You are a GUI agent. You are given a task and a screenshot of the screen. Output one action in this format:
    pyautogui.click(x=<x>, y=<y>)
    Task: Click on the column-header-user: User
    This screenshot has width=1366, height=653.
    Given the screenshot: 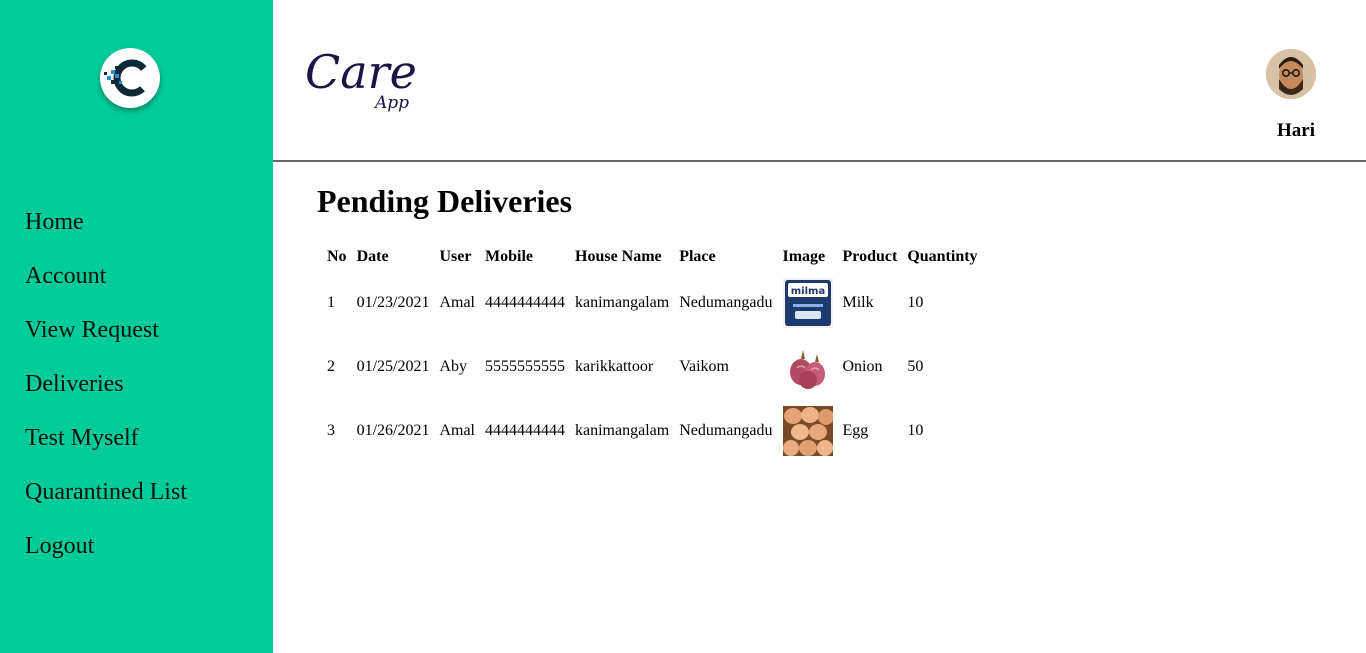 What is the action you would take?
    pyautogui.click(x=455, y=256)
    